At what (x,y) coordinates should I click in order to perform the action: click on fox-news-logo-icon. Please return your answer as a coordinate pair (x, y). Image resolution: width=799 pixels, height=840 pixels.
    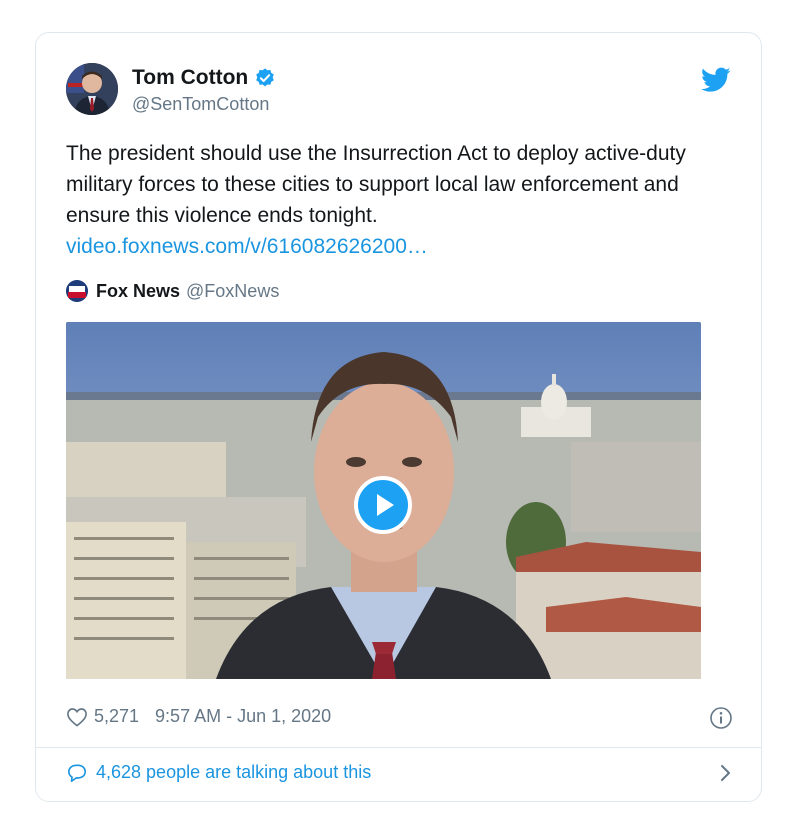
    Looking at the image, I should click on (77, 291).